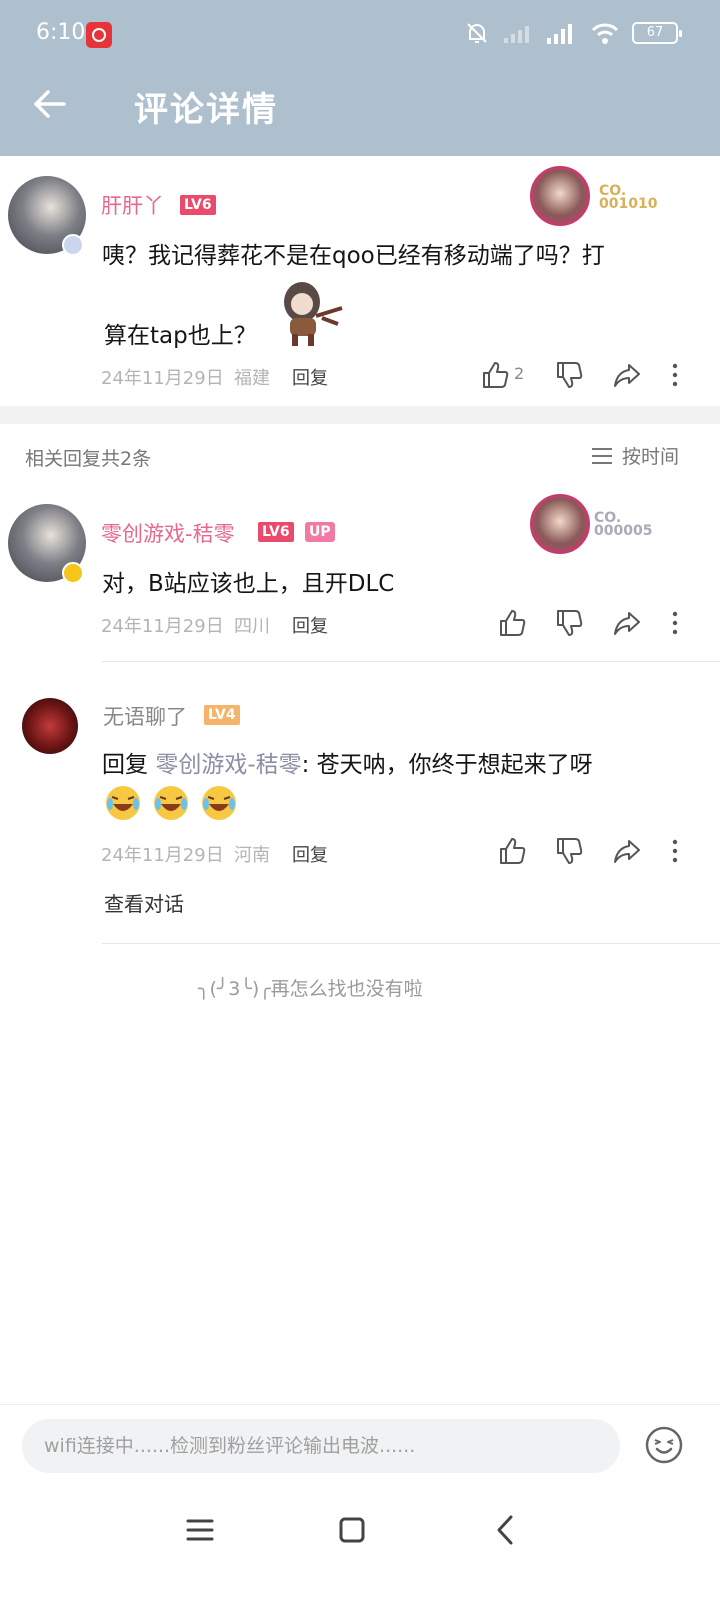  Describe the element at coordinates (447, 765) in the screenshot. I see `reply-body: : 苍天呐，你终于想起来了呀` at that location.